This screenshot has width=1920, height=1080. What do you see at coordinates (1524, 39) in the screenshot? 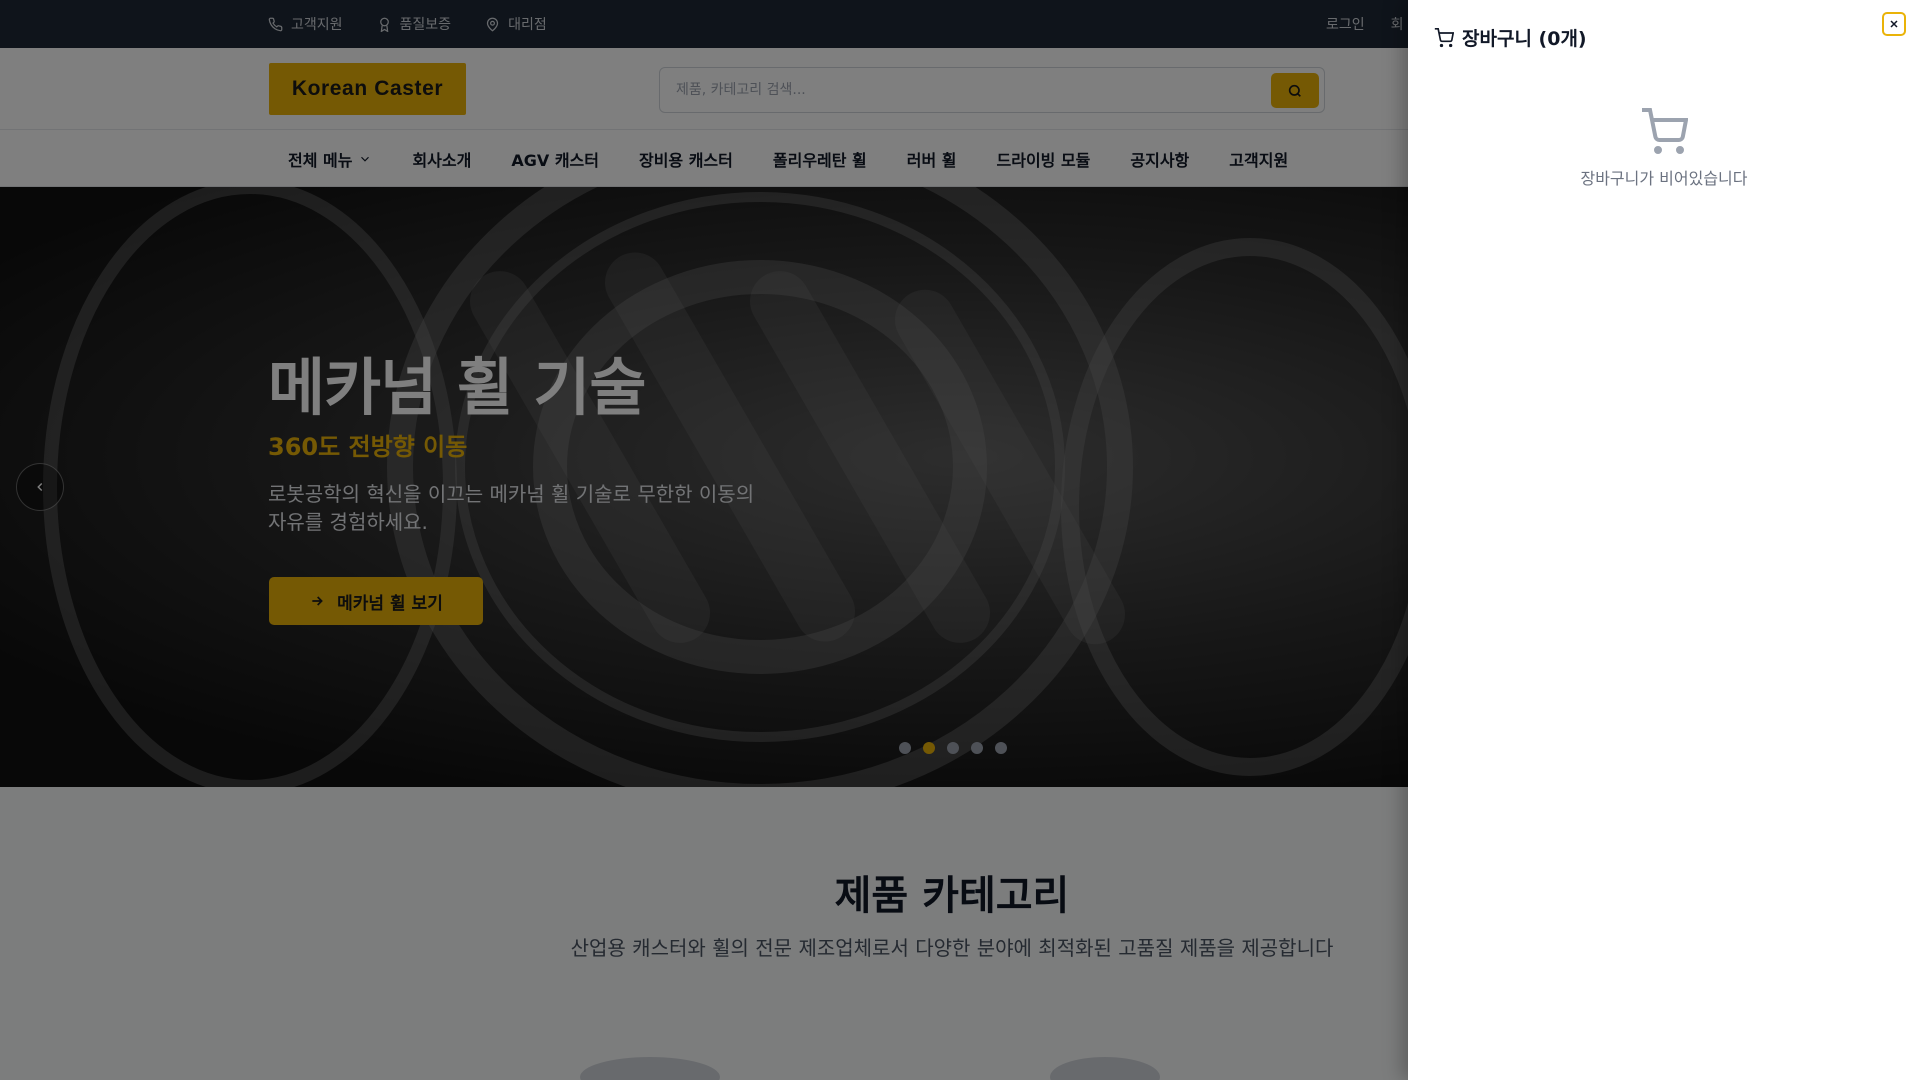
I see `cart-title: 장바구니 (0개)` at bounding box center [1524, 39].